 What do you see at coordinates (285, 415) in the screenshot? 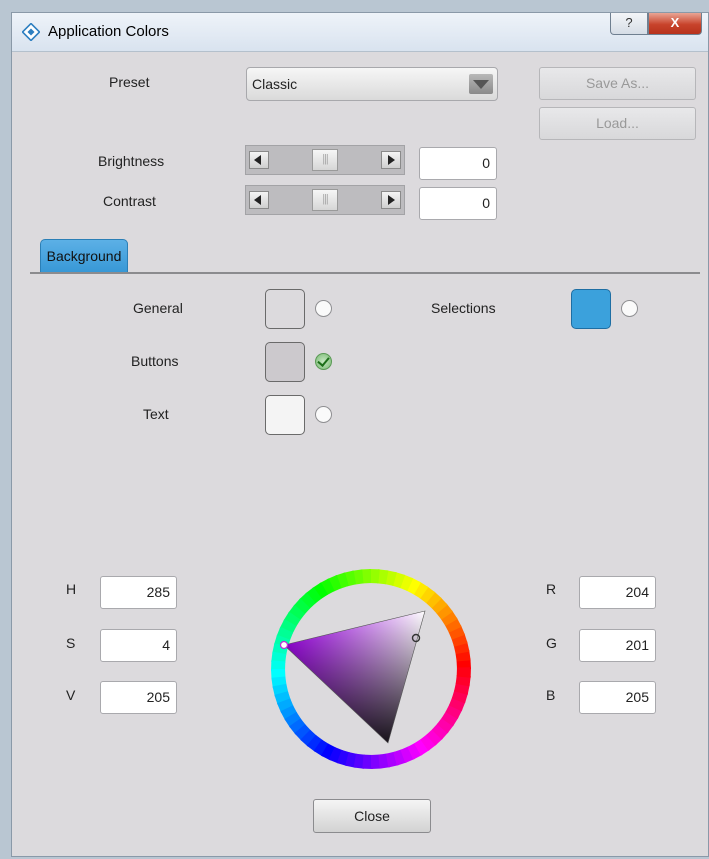
I see `text-color-swatch` at bounding box center [285, 415].